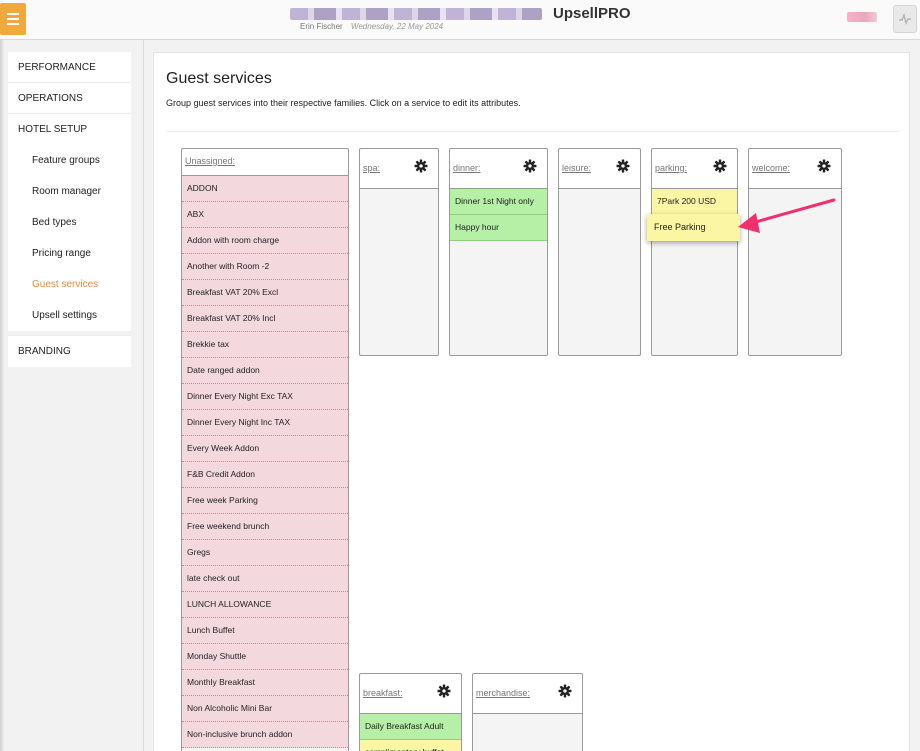 Image resolution: width=920 pixels, height=751 pixels. I want to click on service-item: Gregs, so click(265, 553).